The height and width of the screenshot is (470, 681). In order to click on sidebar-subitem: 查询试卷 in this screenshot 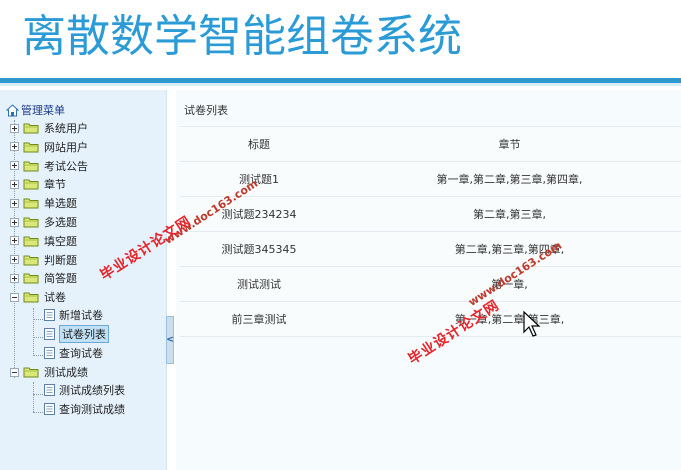, I will do `click(73, 353)`.